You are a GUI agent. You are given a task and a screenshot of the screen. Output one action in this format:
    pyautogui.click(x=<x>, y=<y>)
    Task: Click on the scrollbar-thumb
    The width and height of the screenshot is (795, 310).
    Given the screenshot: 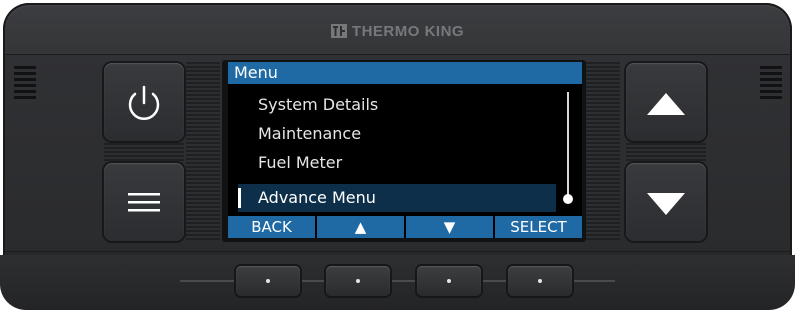 What is the action you would take?
    pyautogui.click(x=568, y=199)
    